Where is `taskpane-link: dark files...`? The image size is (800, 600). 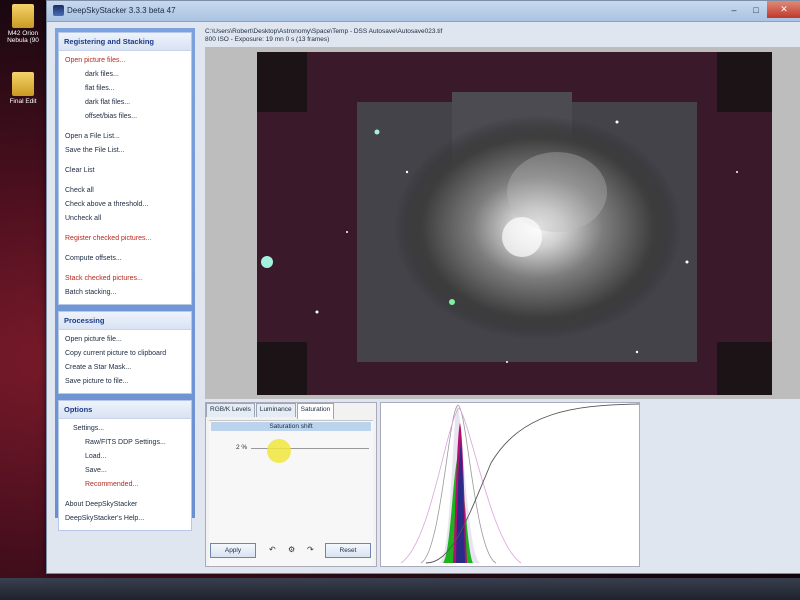 taskpane-link: dark files... is located at coordinates (125, 75).